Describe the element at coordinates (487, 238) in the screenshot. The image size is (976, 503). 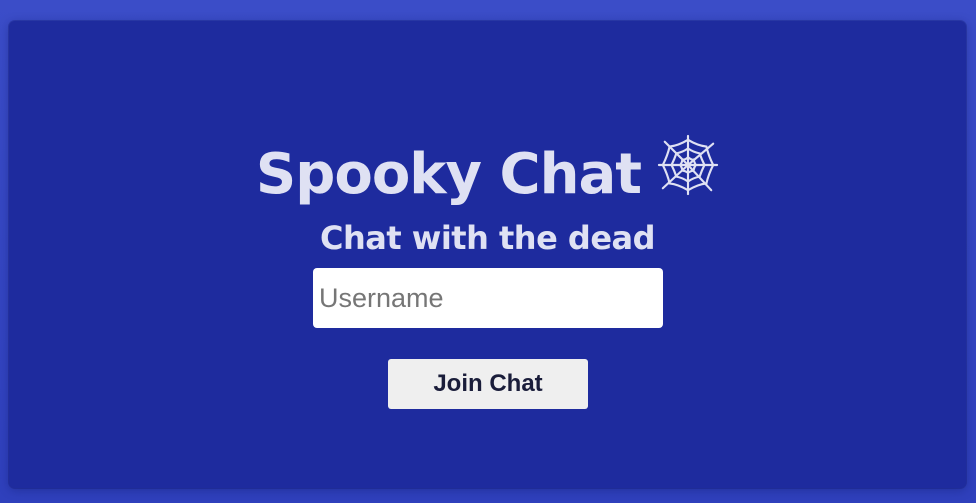
I see `subtitle: Chat with the dead` at that location.